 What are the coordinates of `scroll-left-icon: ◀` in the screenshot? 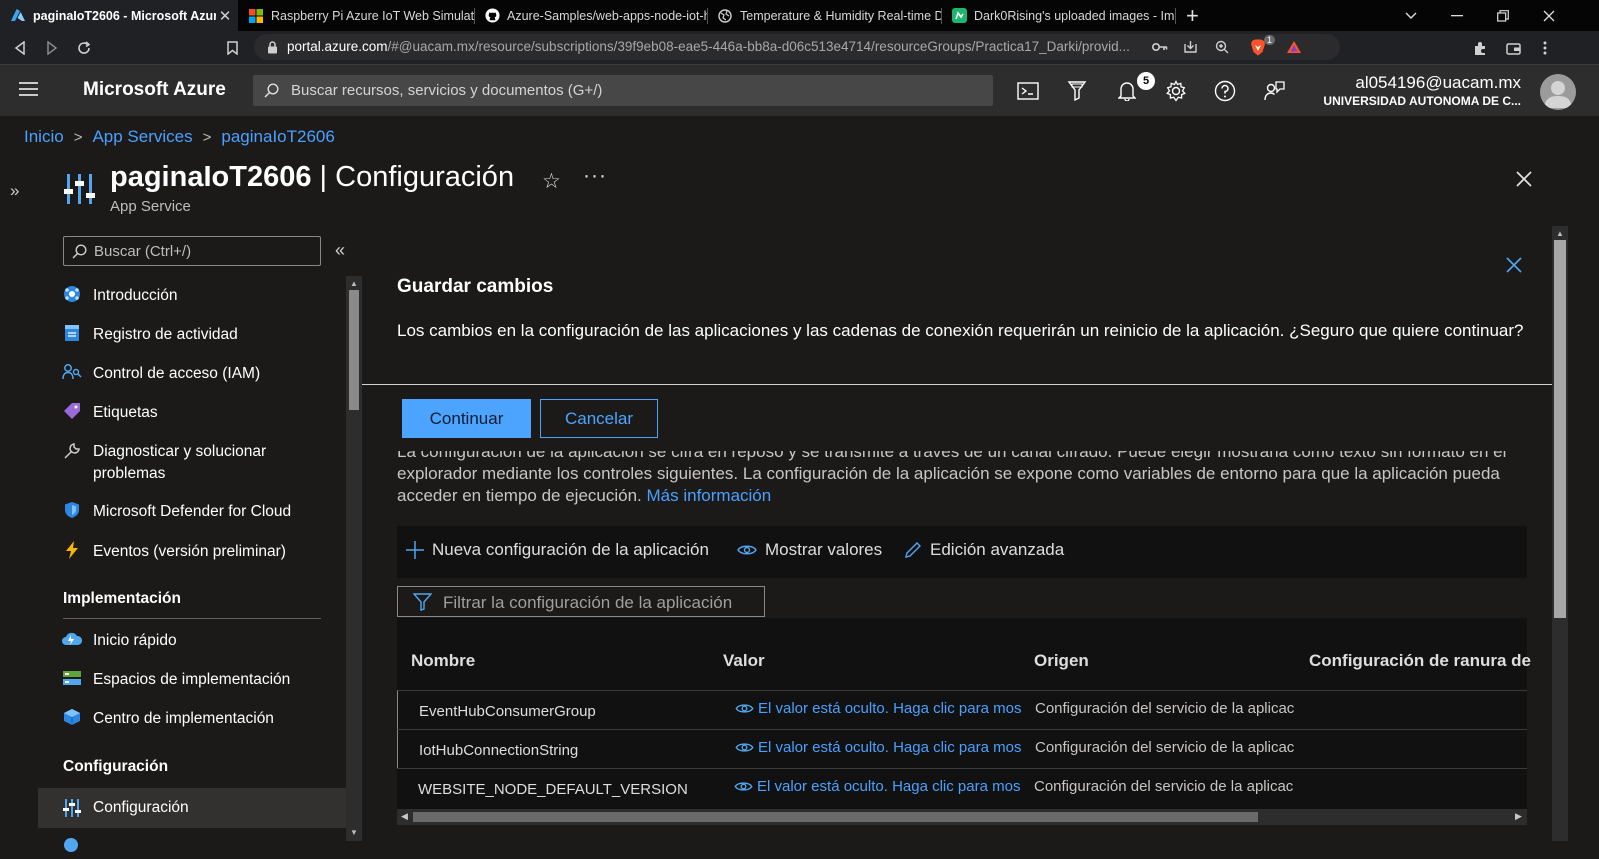 It's located at (404, 816).